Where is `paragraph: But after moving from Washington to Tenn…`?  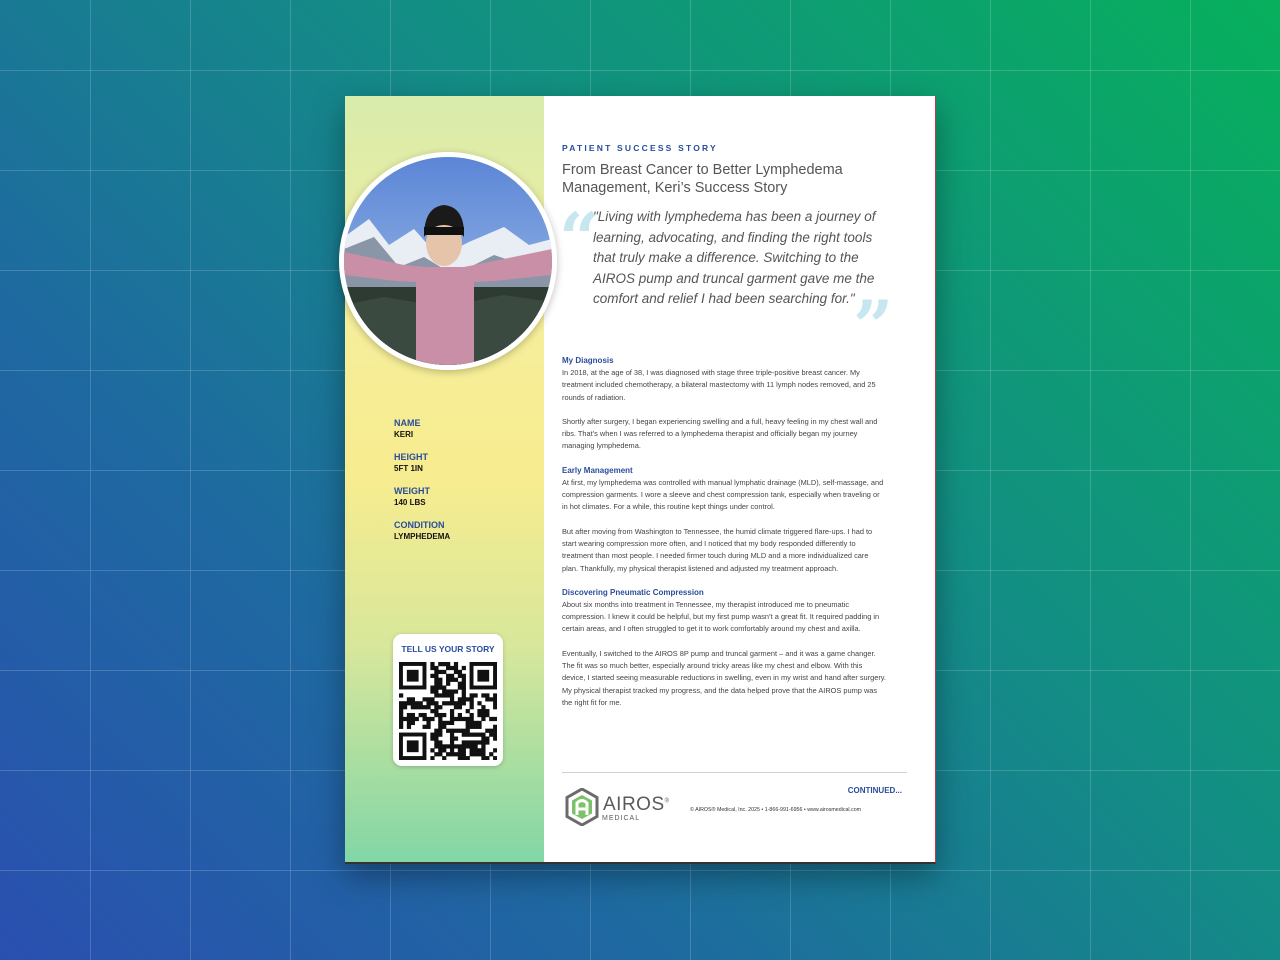 paragraph: But after moving from Washington to Tenn… is located at coordinates (717, 549).